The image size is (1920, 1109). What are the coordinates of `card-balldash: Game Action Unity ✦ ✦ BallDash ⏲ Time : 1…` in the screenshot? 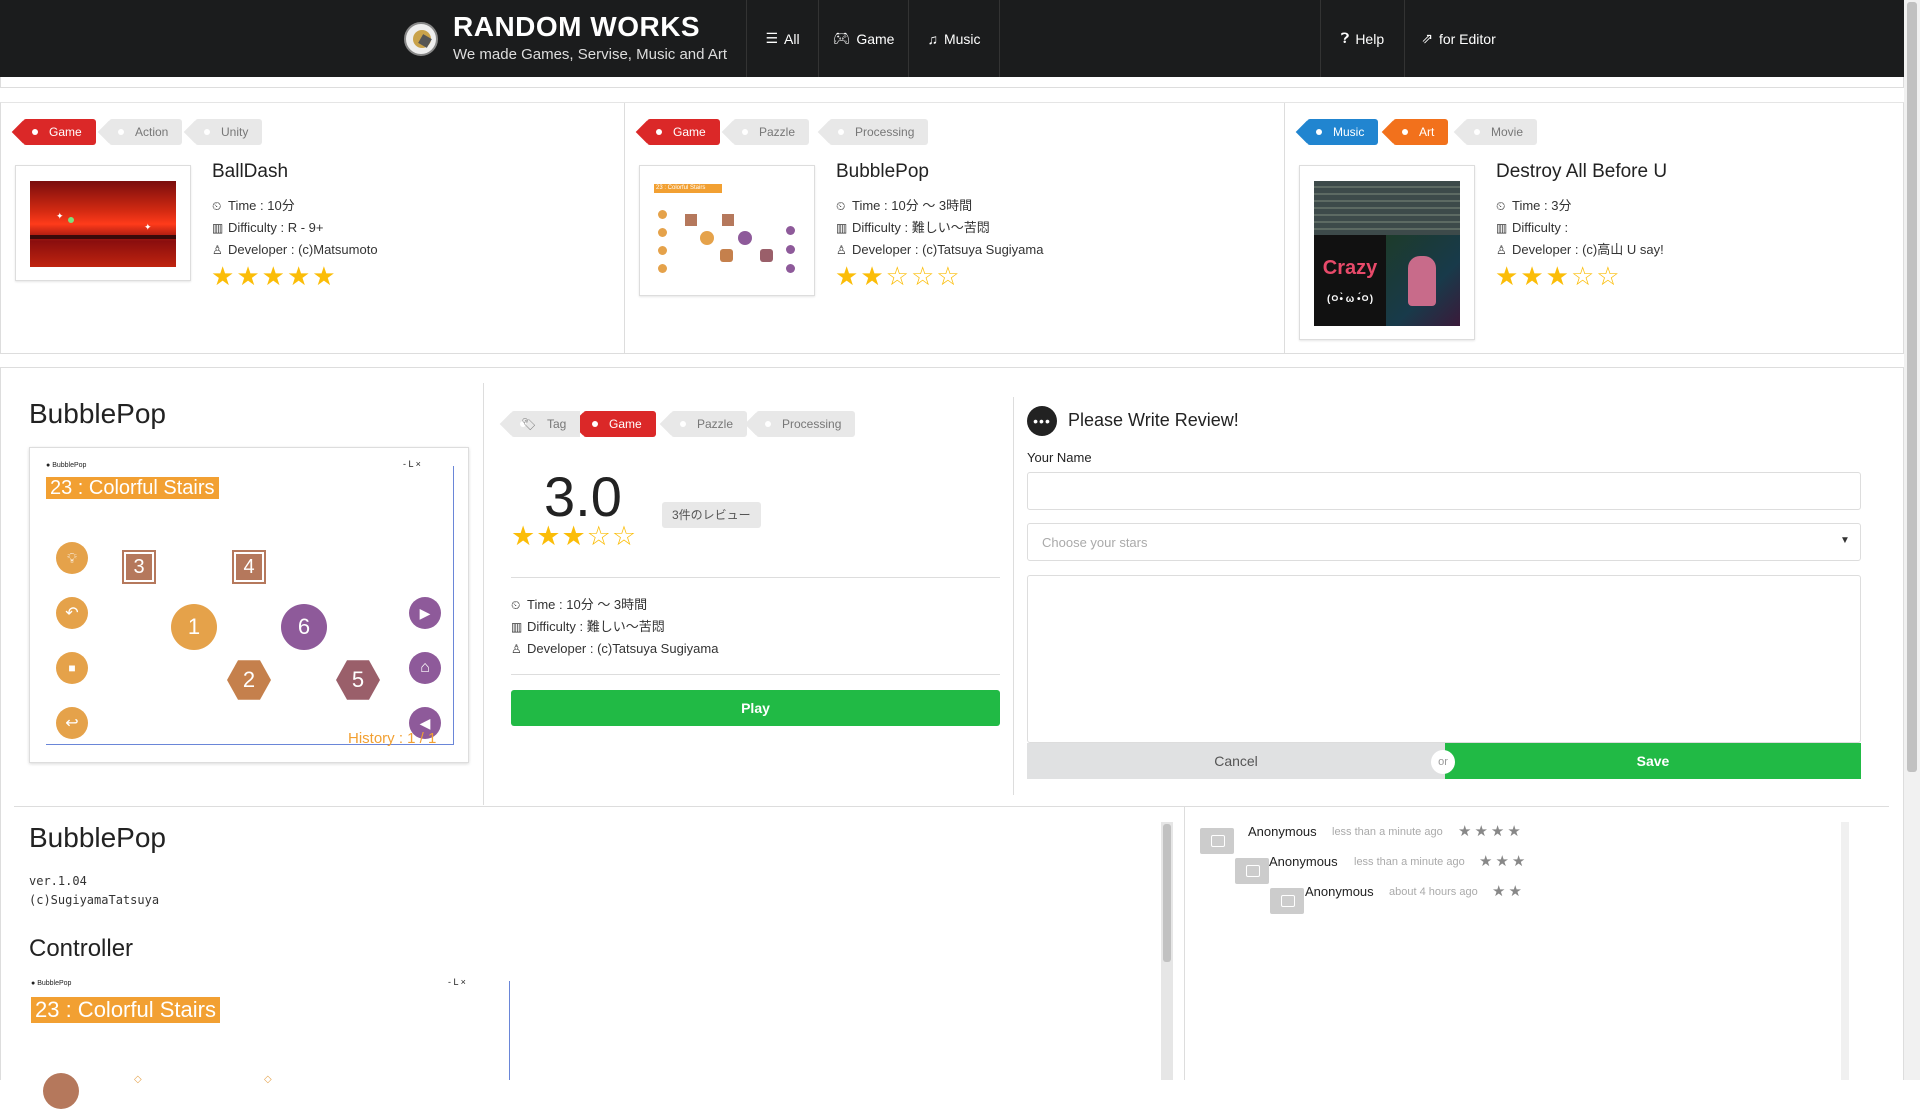 It's located at (313, 228).